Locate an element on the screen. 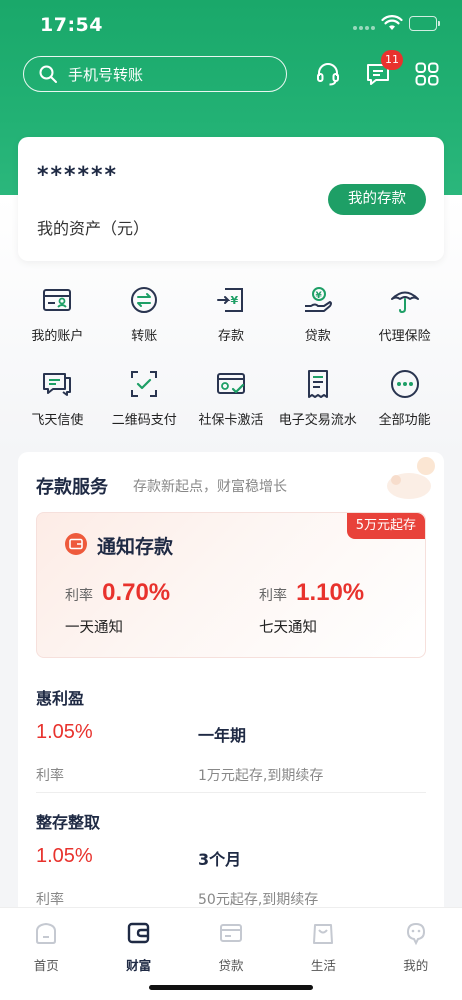 The height and width of the screenshot is (1000, 462). status-bar: 17:54 is located at coordinates (231, 24).